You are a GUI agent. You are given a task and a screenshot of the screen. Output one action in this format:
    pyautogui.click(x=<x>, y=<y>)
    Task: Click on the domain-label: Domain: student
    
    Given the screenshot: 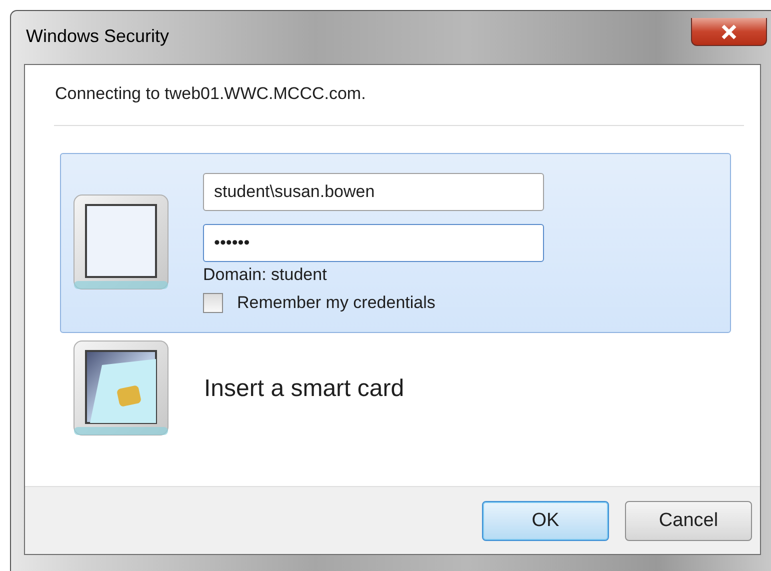 What is the action you would take?
    pyautogui.click(x=265, y=275)
    